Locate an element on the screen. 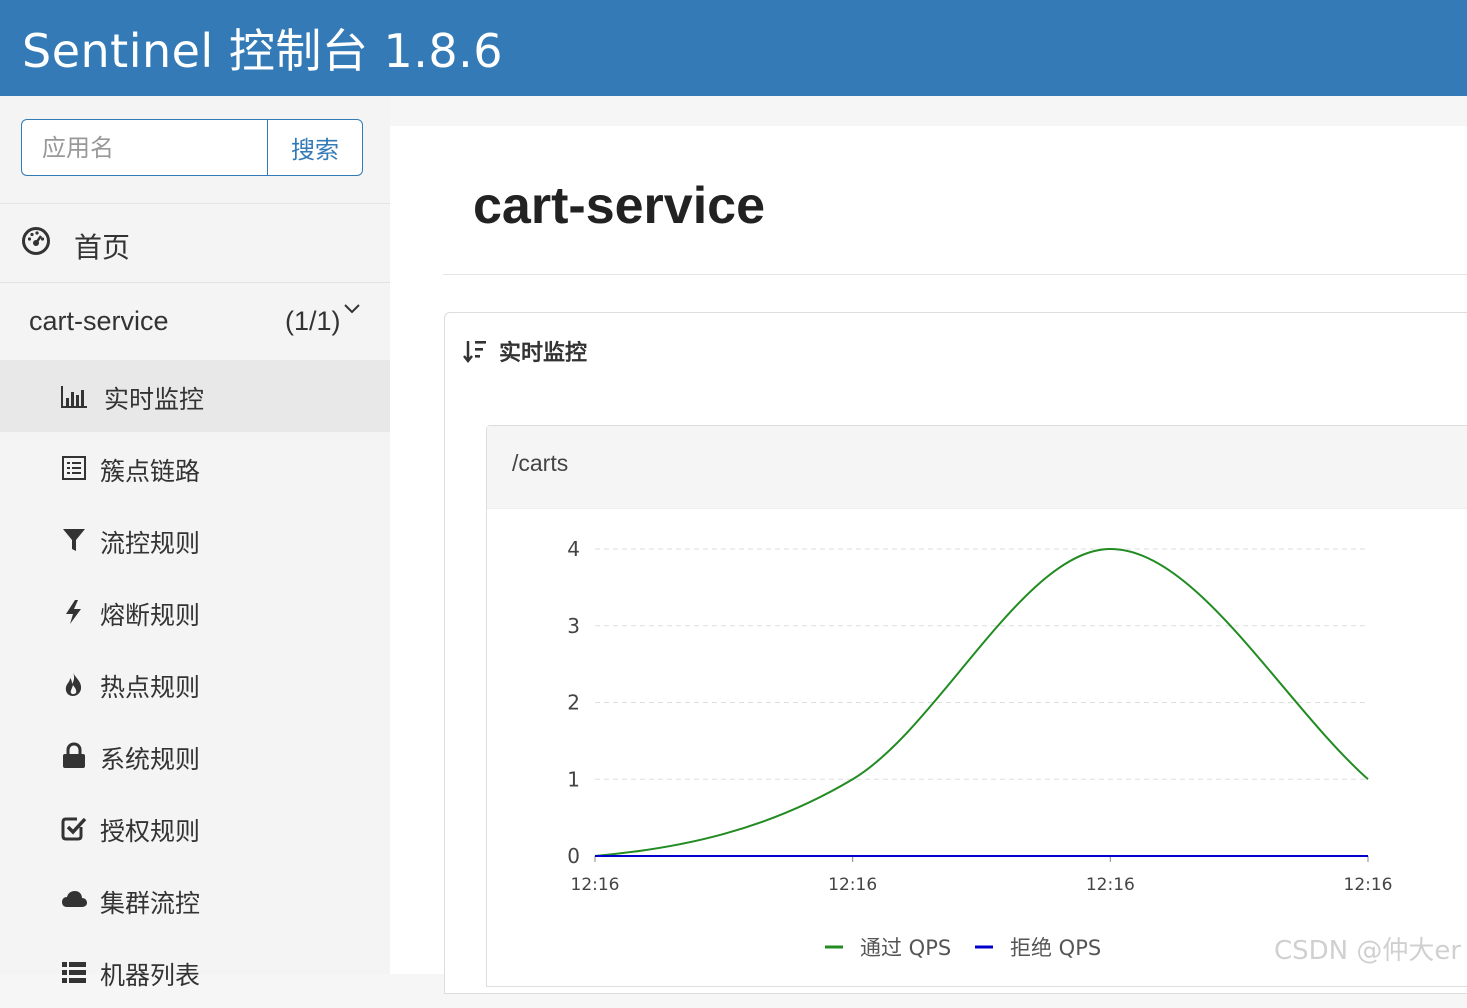 This screenshot has height=1008, width=1467. sidebar-item-flow-rules: 流控规则 is located at coordinates (195, 540).